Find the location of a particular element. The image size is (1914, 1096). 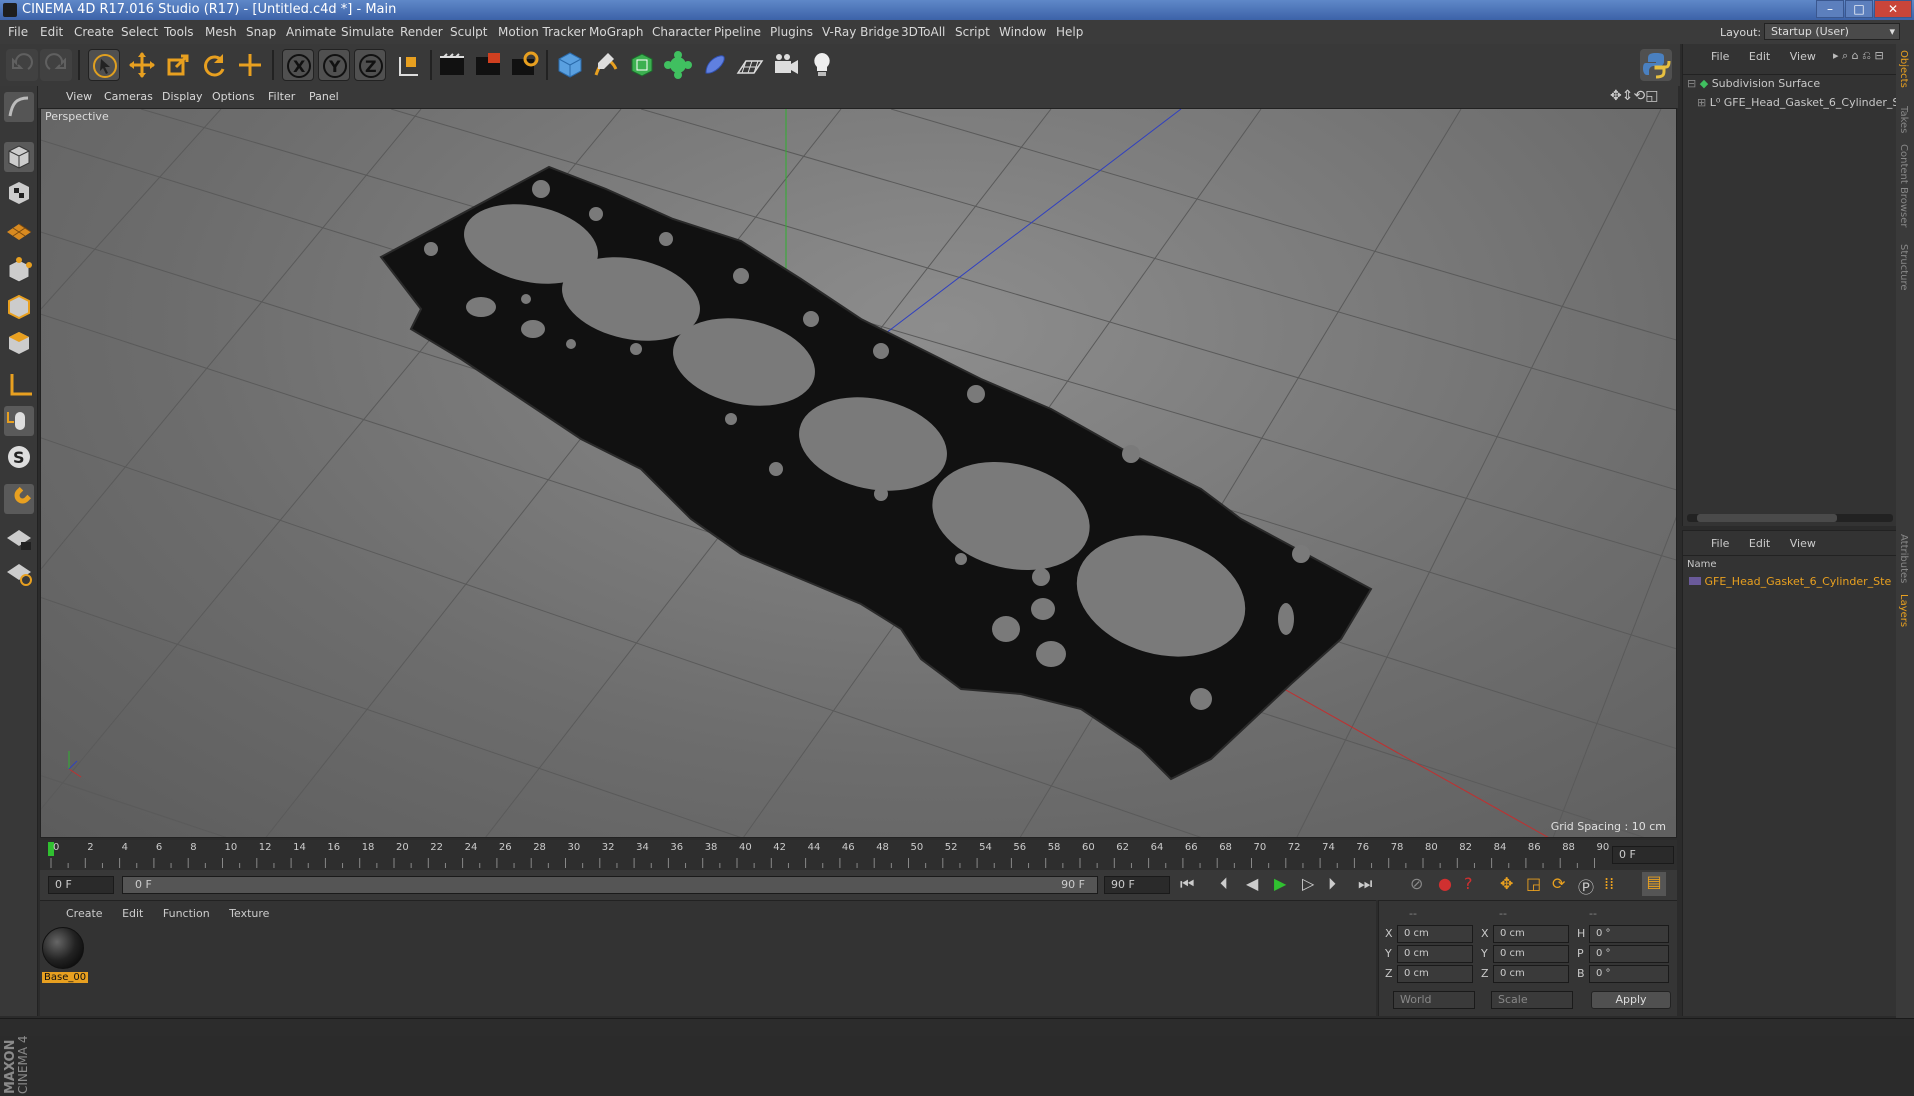

menu-file: File is located at coordinates (18, 32).